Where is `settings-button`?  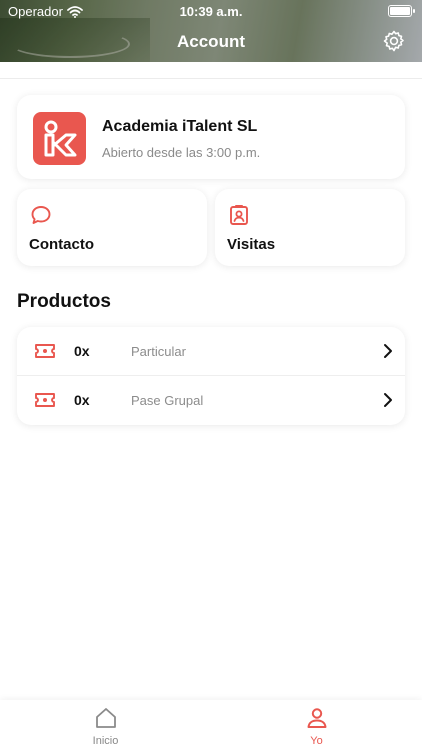
settings-button is located at coordinates (394, 41).